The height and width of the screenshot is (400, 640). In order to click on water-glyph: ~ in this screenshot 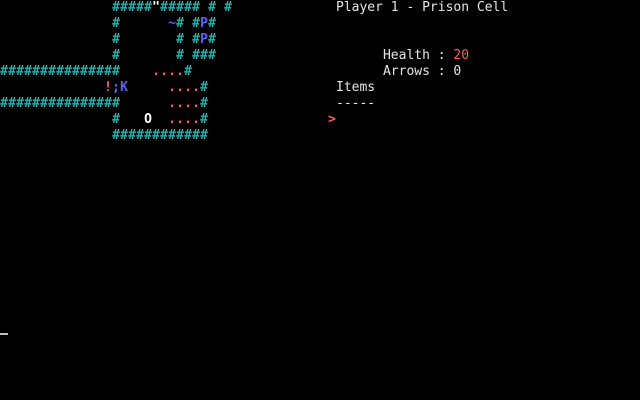, I will do `click(172, 23)`.